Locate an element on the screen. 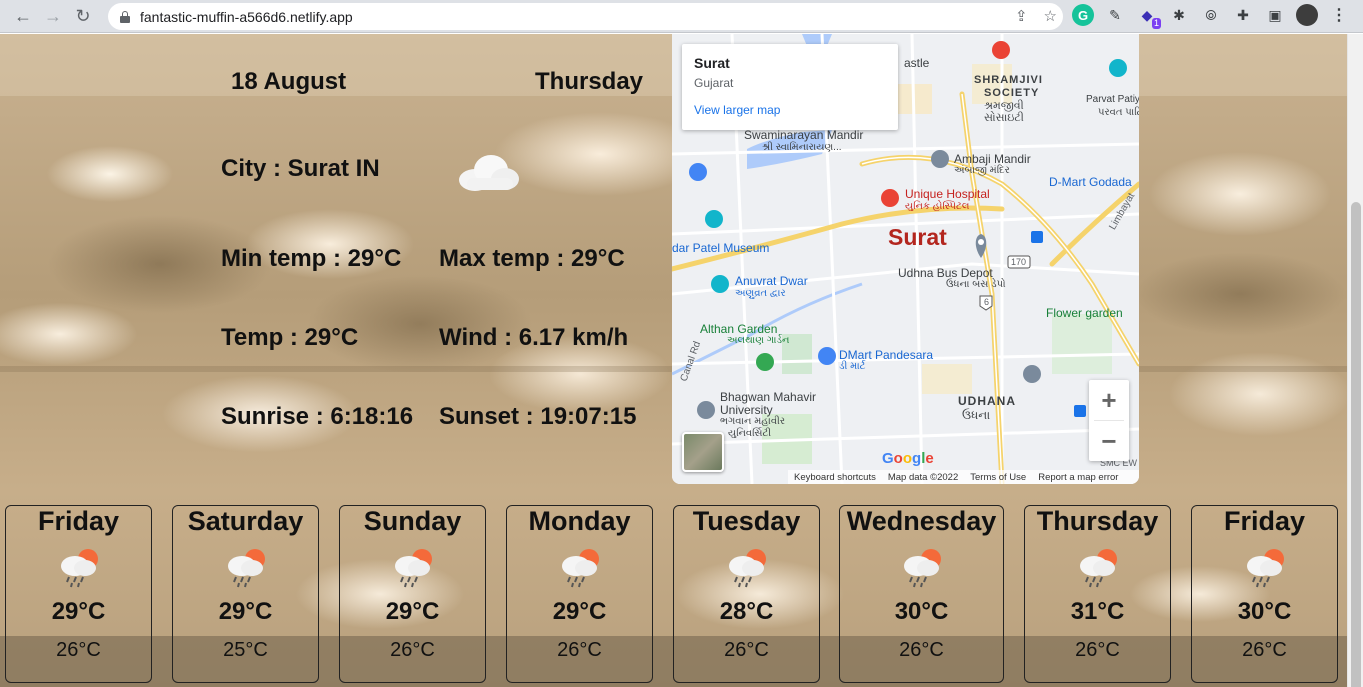  current-day: Thursday is located at coordinates (589, 81).